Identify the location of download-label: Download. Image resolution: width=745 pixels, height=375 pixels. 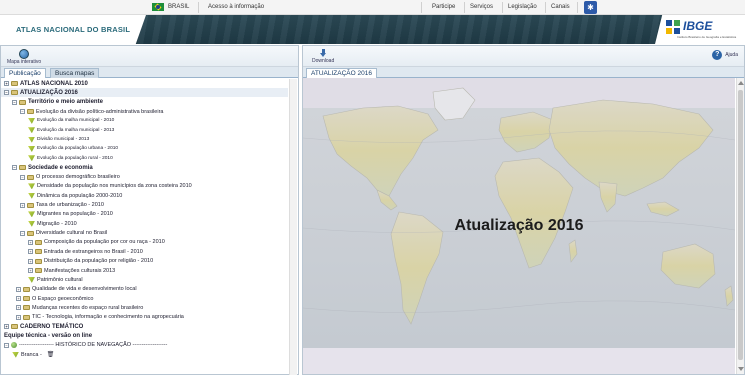
(323, 61).